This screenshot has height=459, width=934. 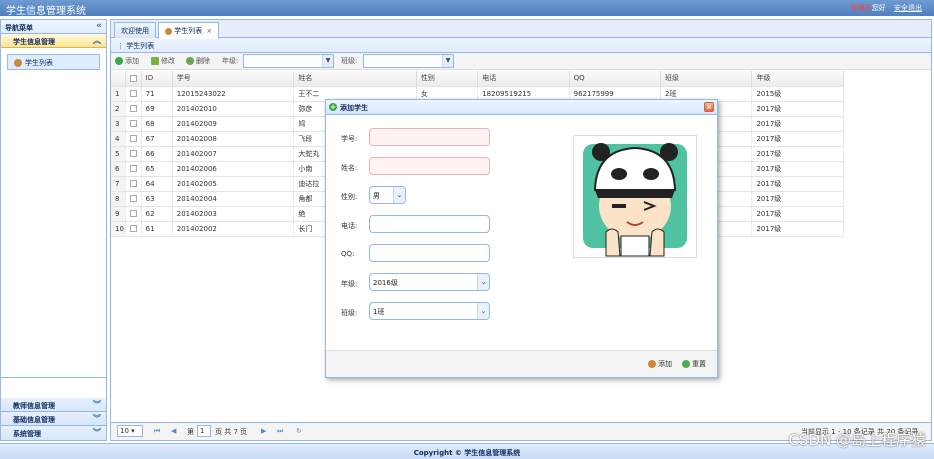 I want to click on grade-select: 2016级 ⌄, so click(x=429, y=282).